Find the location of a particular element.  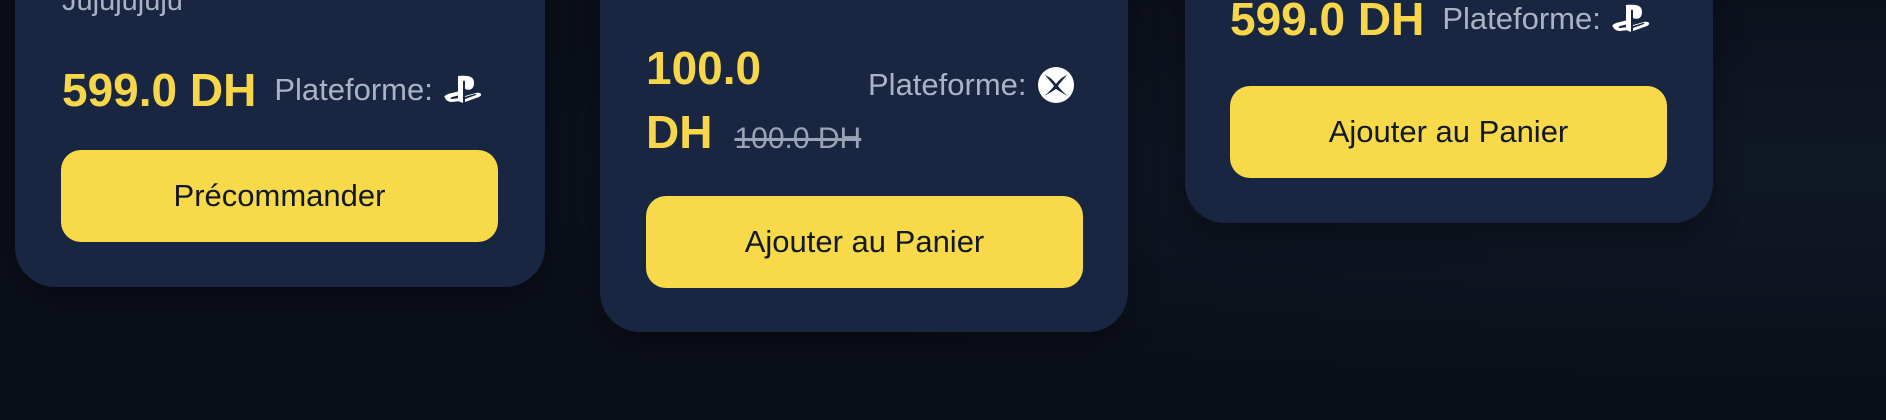

product-subtitle: Jujujujuju is located at coordinates (122, 8).